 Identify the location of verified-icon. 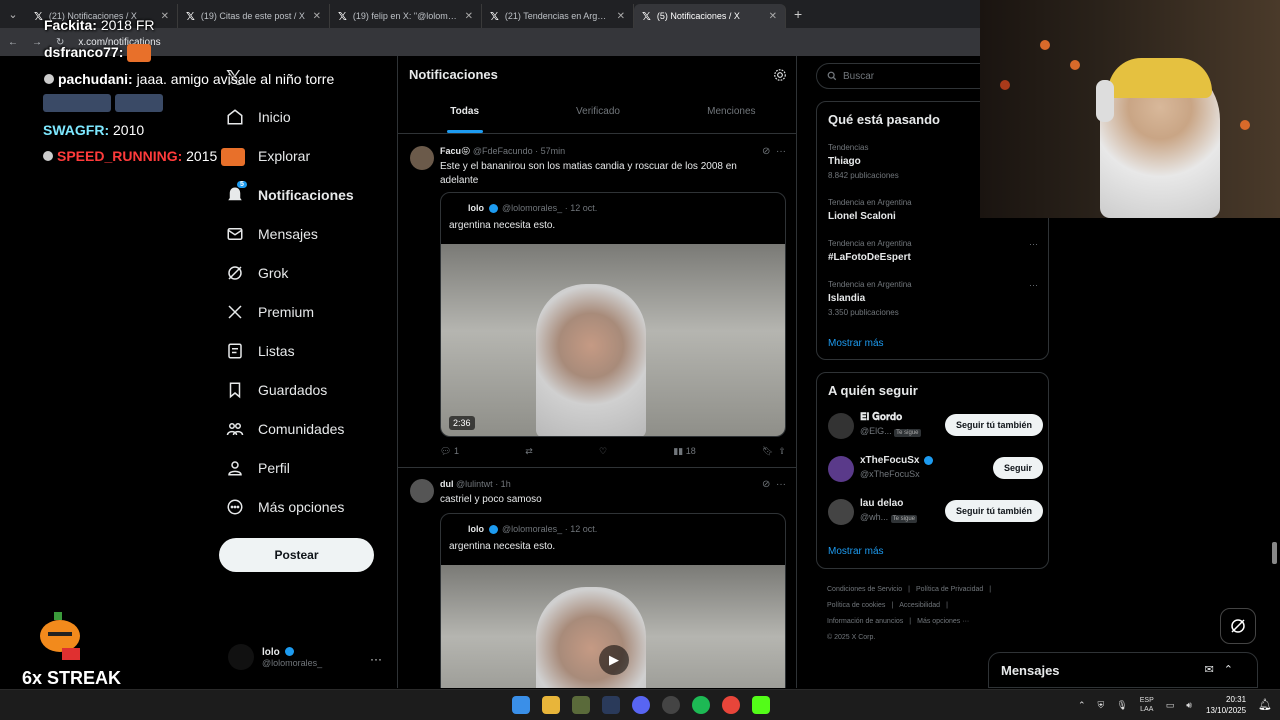
(289, 652).